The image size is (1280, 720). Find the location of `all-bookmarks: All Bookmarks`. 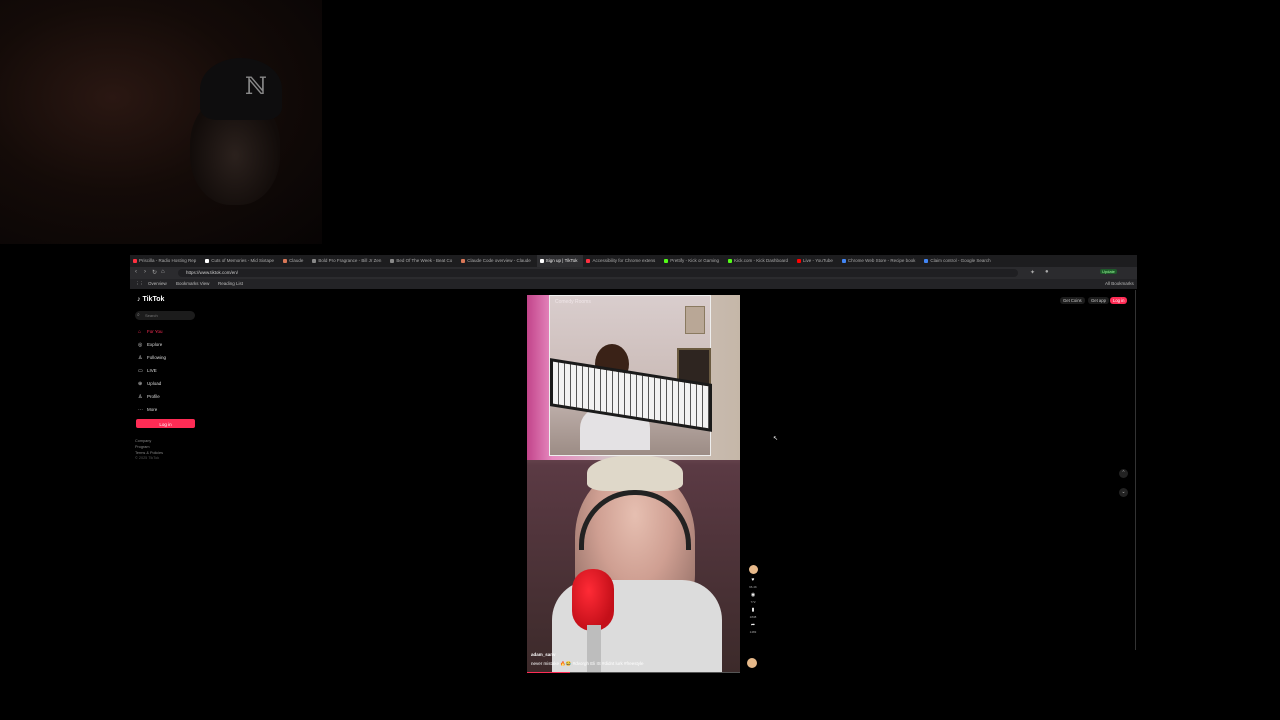

all-bookmarks: All Bookmarks is located at coordinates (1119, 284).